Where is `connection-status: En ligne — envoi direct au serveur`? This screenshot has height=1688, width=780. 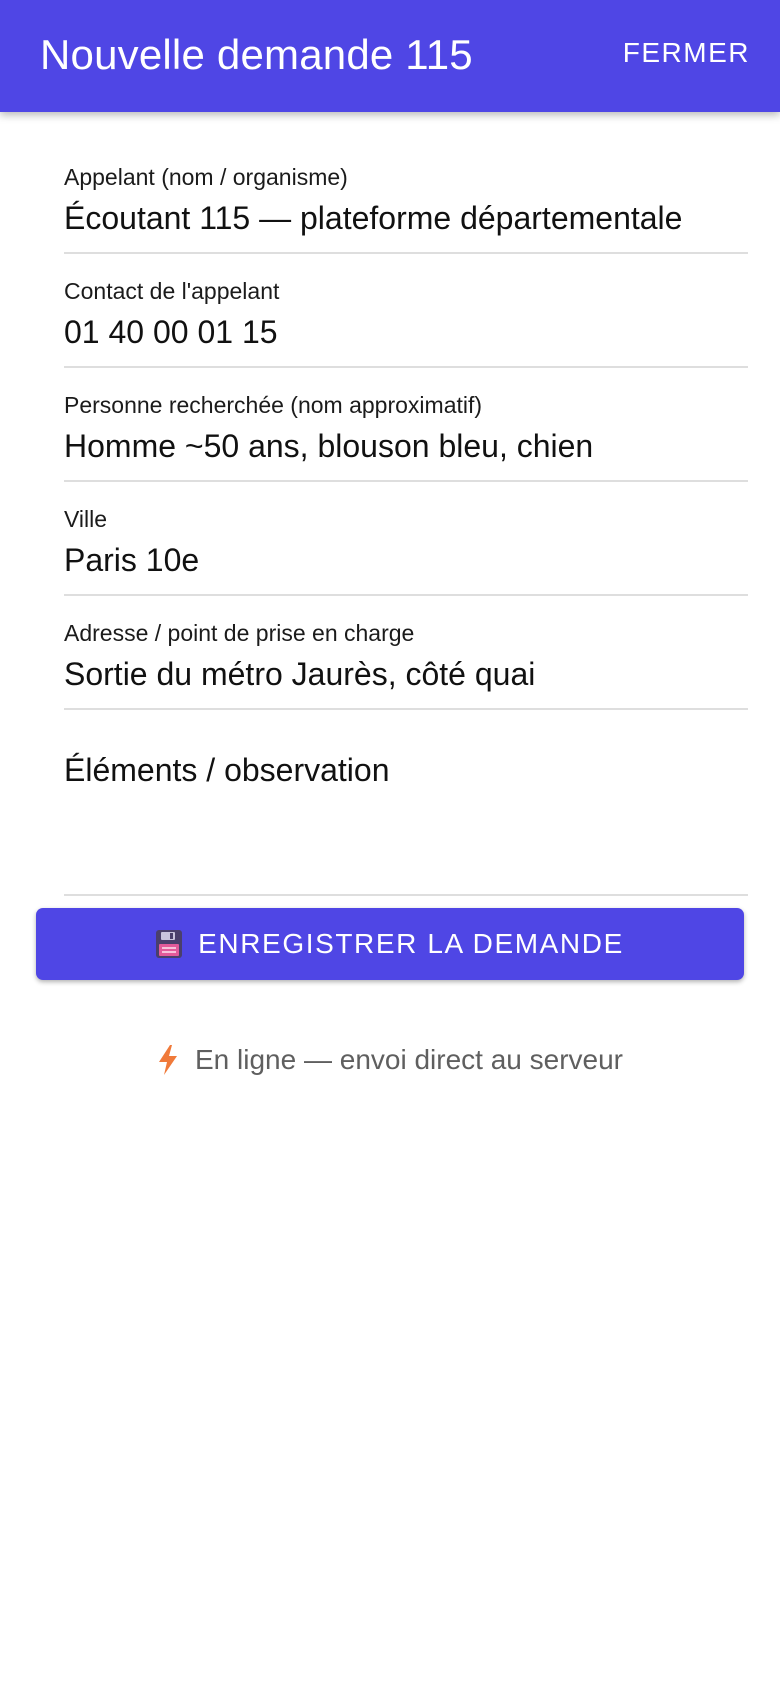 connection-status: En ligne — envoi direct au serveur is located at coordinates (390, 1060).